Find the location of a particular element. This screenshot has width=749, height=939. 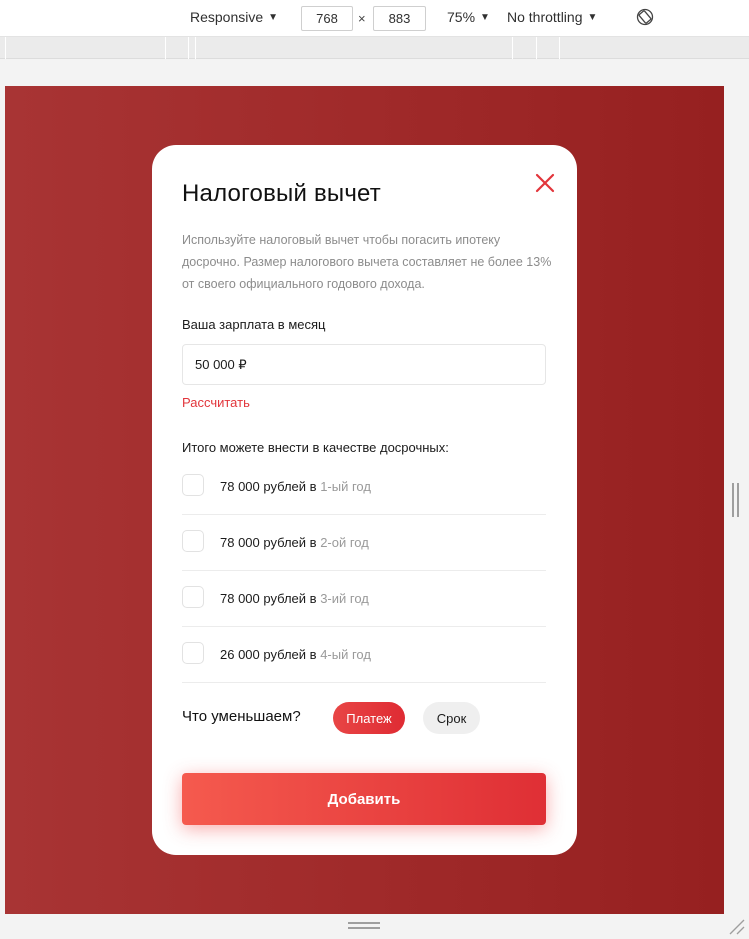

option-text: 26 000 рублей в 4-ый год is located at coordinates (295, 654).